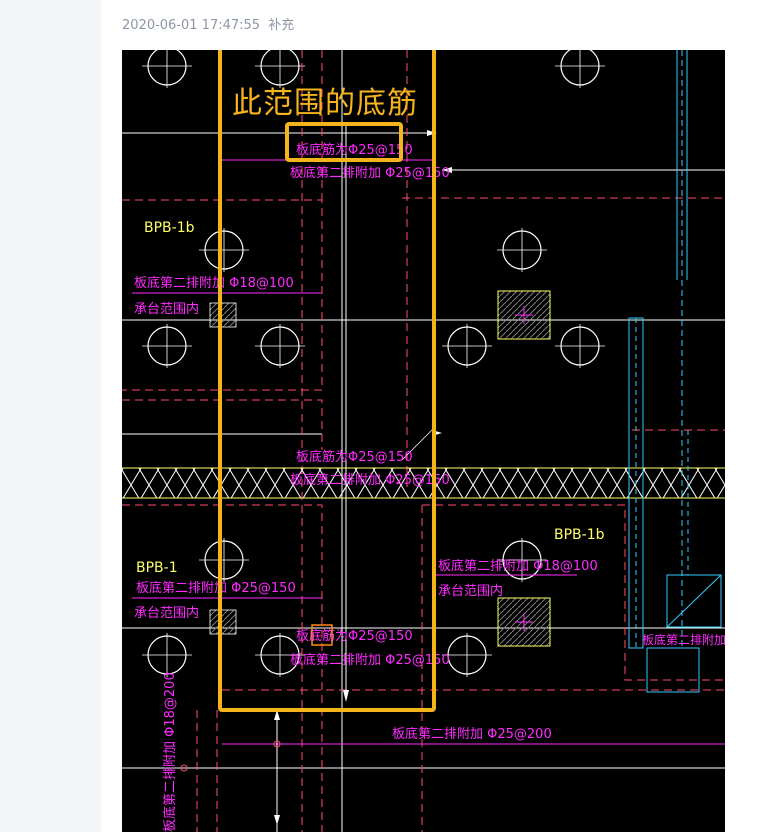 The height and width of the screenshot is (832, 777). Describe the element at coordinates (191, 25) in the screenshot. I see `post-timestamp: 2020-06-01 17:47:55` at that location.